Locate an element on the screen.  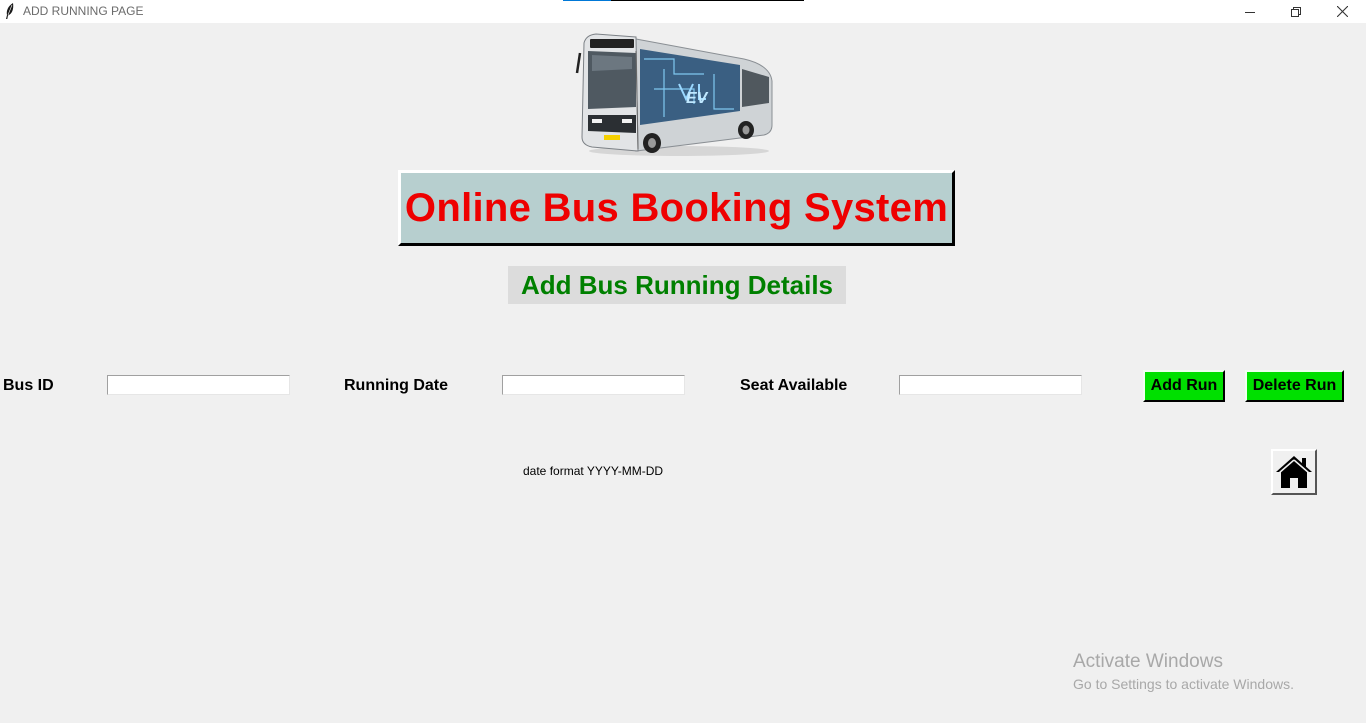
home-icon is located at coordinates (1294, 472).